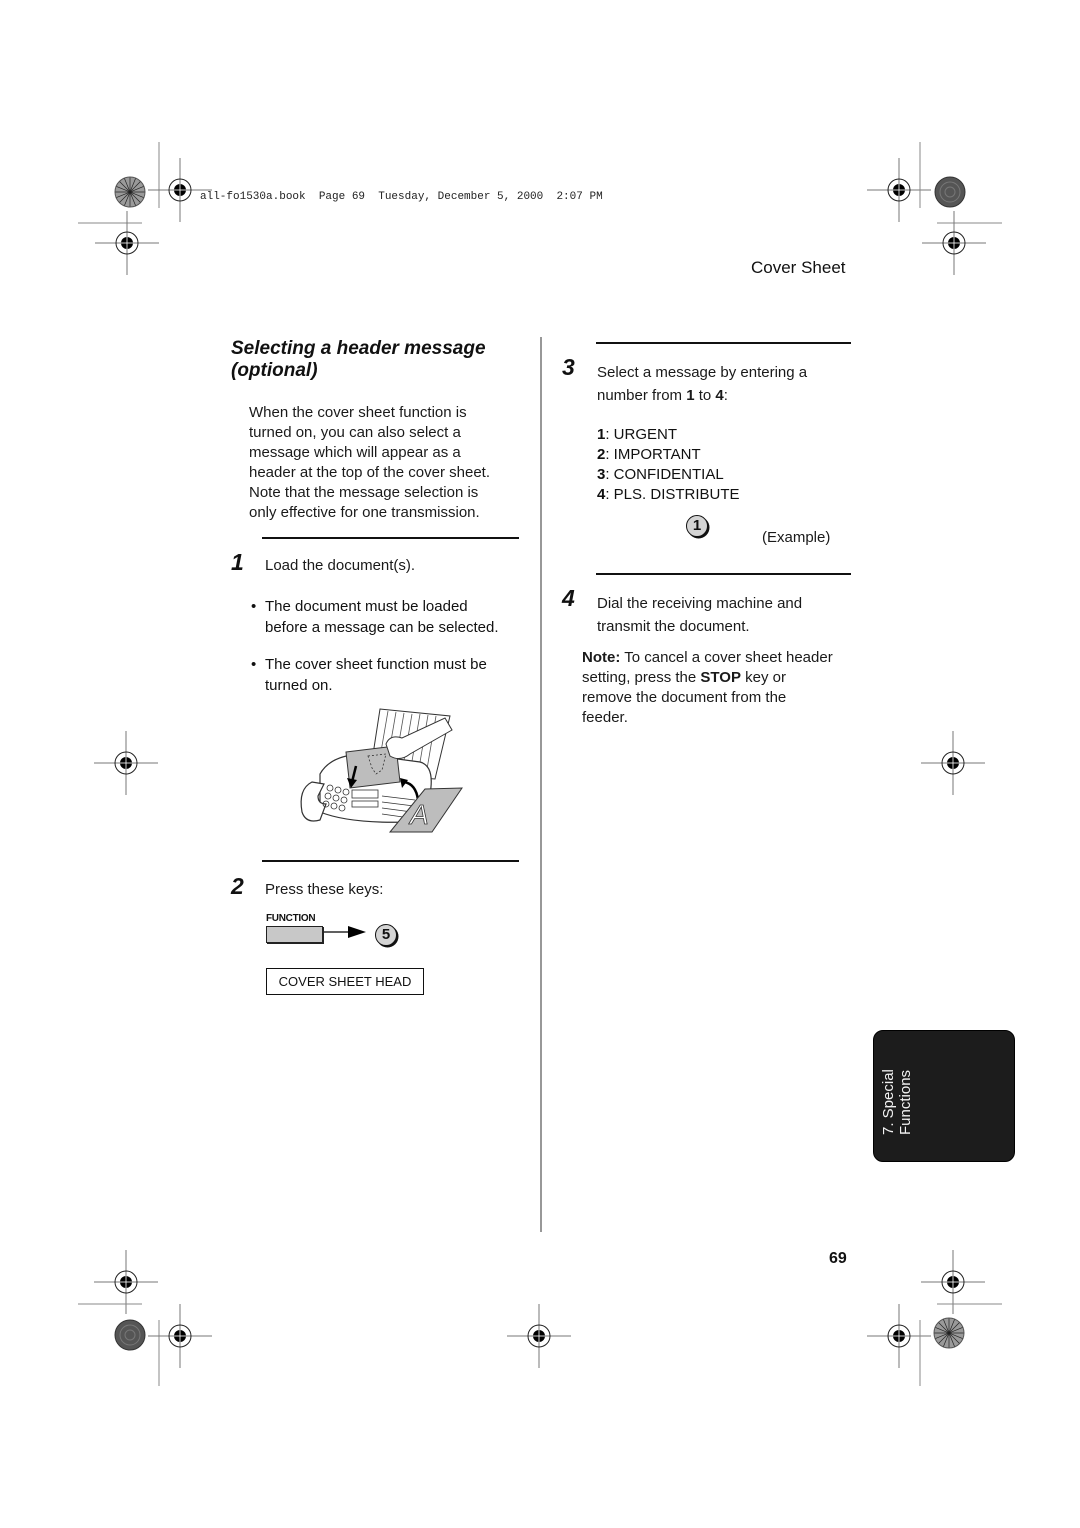 The width and height of the screenshot is (1080, 1528). I want to click on option-label: : PLS. DISTRIBUTE, so click(672, 494).